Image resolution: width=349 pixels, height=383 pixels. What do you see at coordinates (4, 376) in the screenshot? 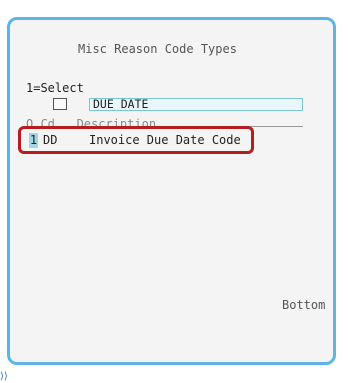
I see `chevron-right-icon: ⟩⟩` at bounding box center [4, 376].